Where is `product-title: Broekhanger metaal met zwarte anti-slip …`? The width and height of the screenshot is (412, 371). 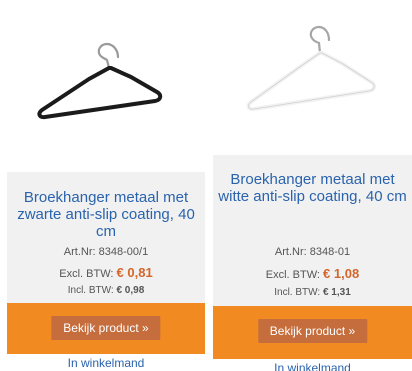 product-title: Broekhanger metaal met zwarte anti-slip … is located at coordinates (106, 214).